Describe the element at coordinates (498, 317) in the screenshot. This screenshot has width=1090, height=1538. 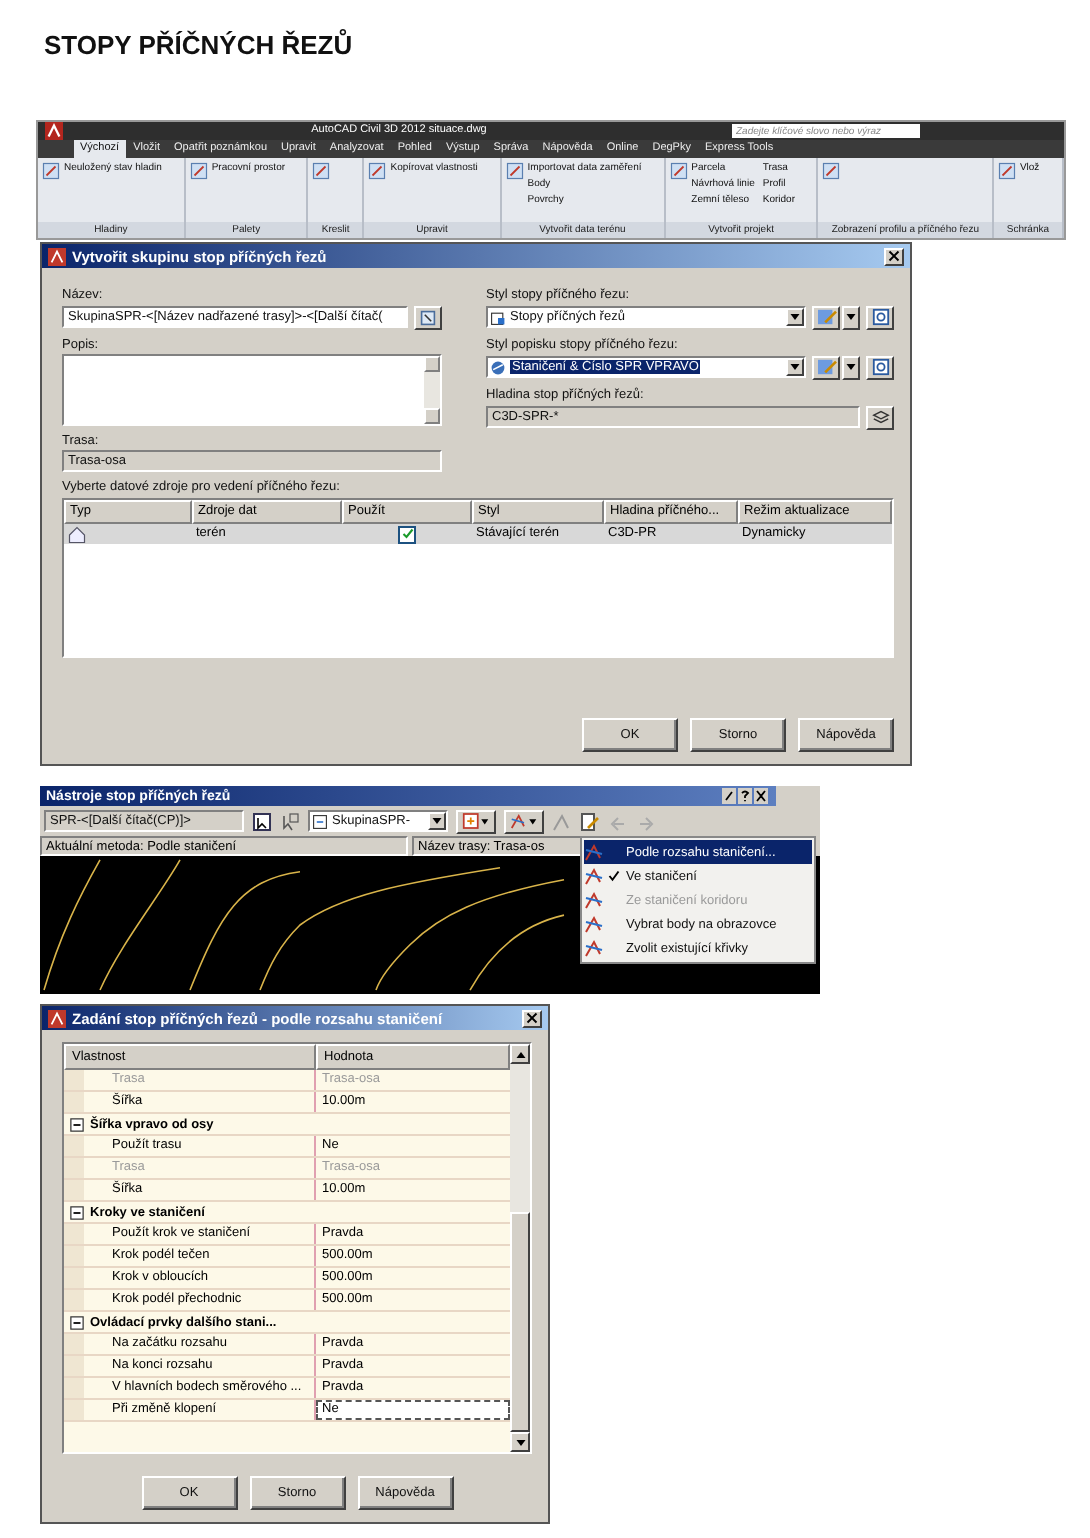
I see `style-icon` at that location.